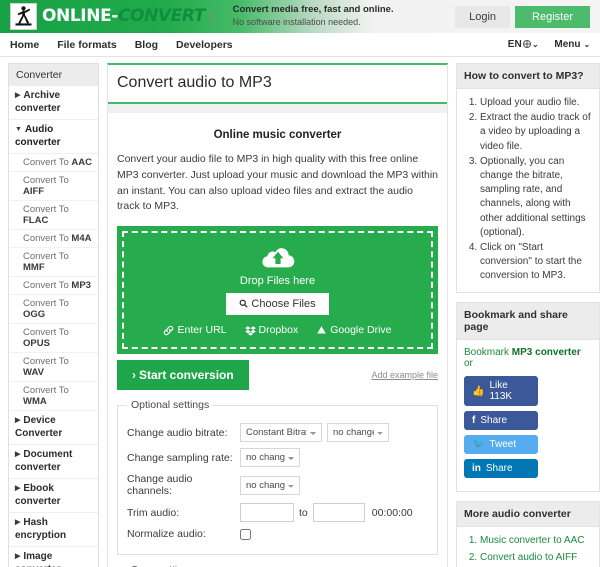 The height and width of the screenshot is (567, 600). I want to click on sidebar-subitem-aiff: Convert To AIFF, so click(53, 186).